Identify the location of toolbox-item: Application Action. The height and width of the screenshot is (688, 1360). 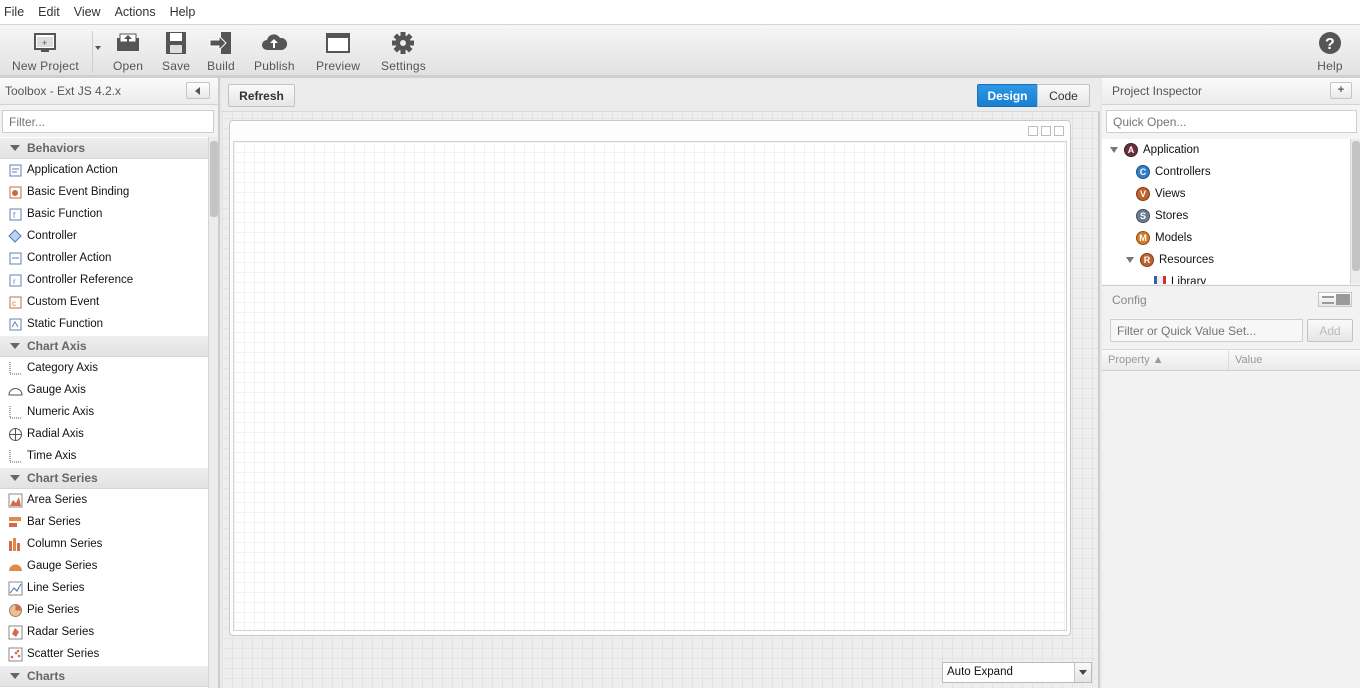
(104, 170).